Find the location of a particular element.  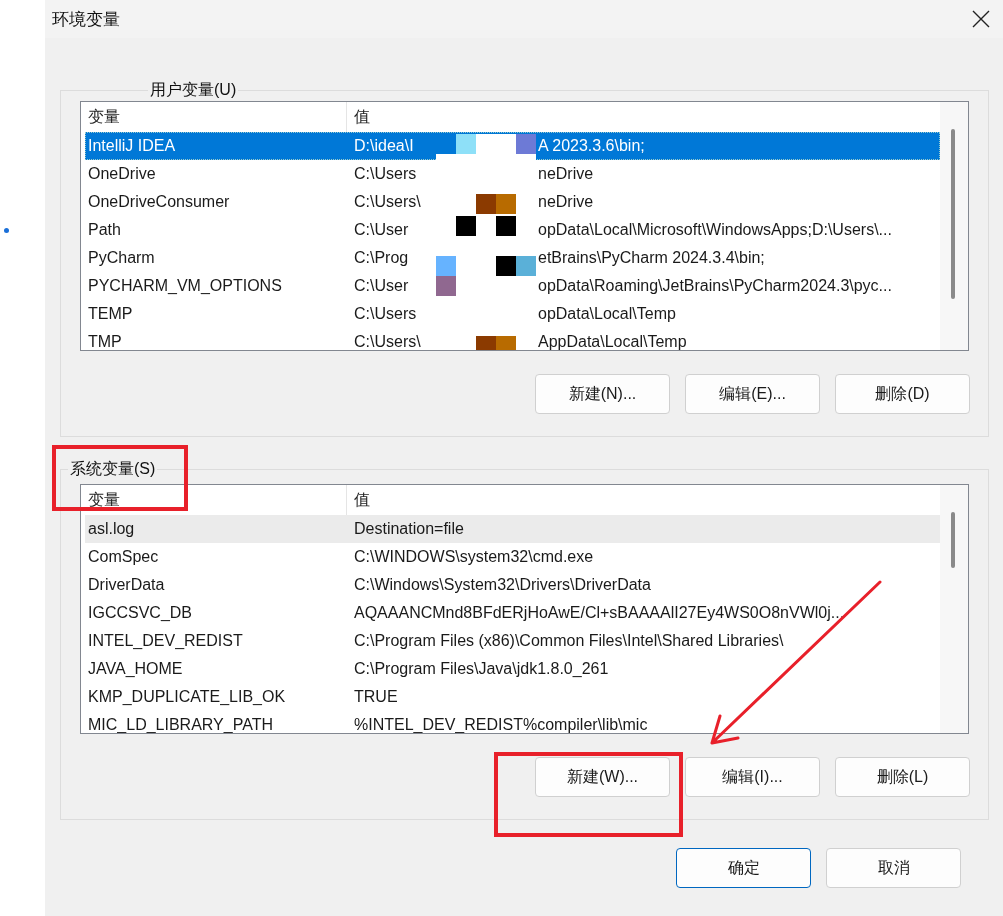

dialog-button: 确定 is located at coordinates (743, 868).